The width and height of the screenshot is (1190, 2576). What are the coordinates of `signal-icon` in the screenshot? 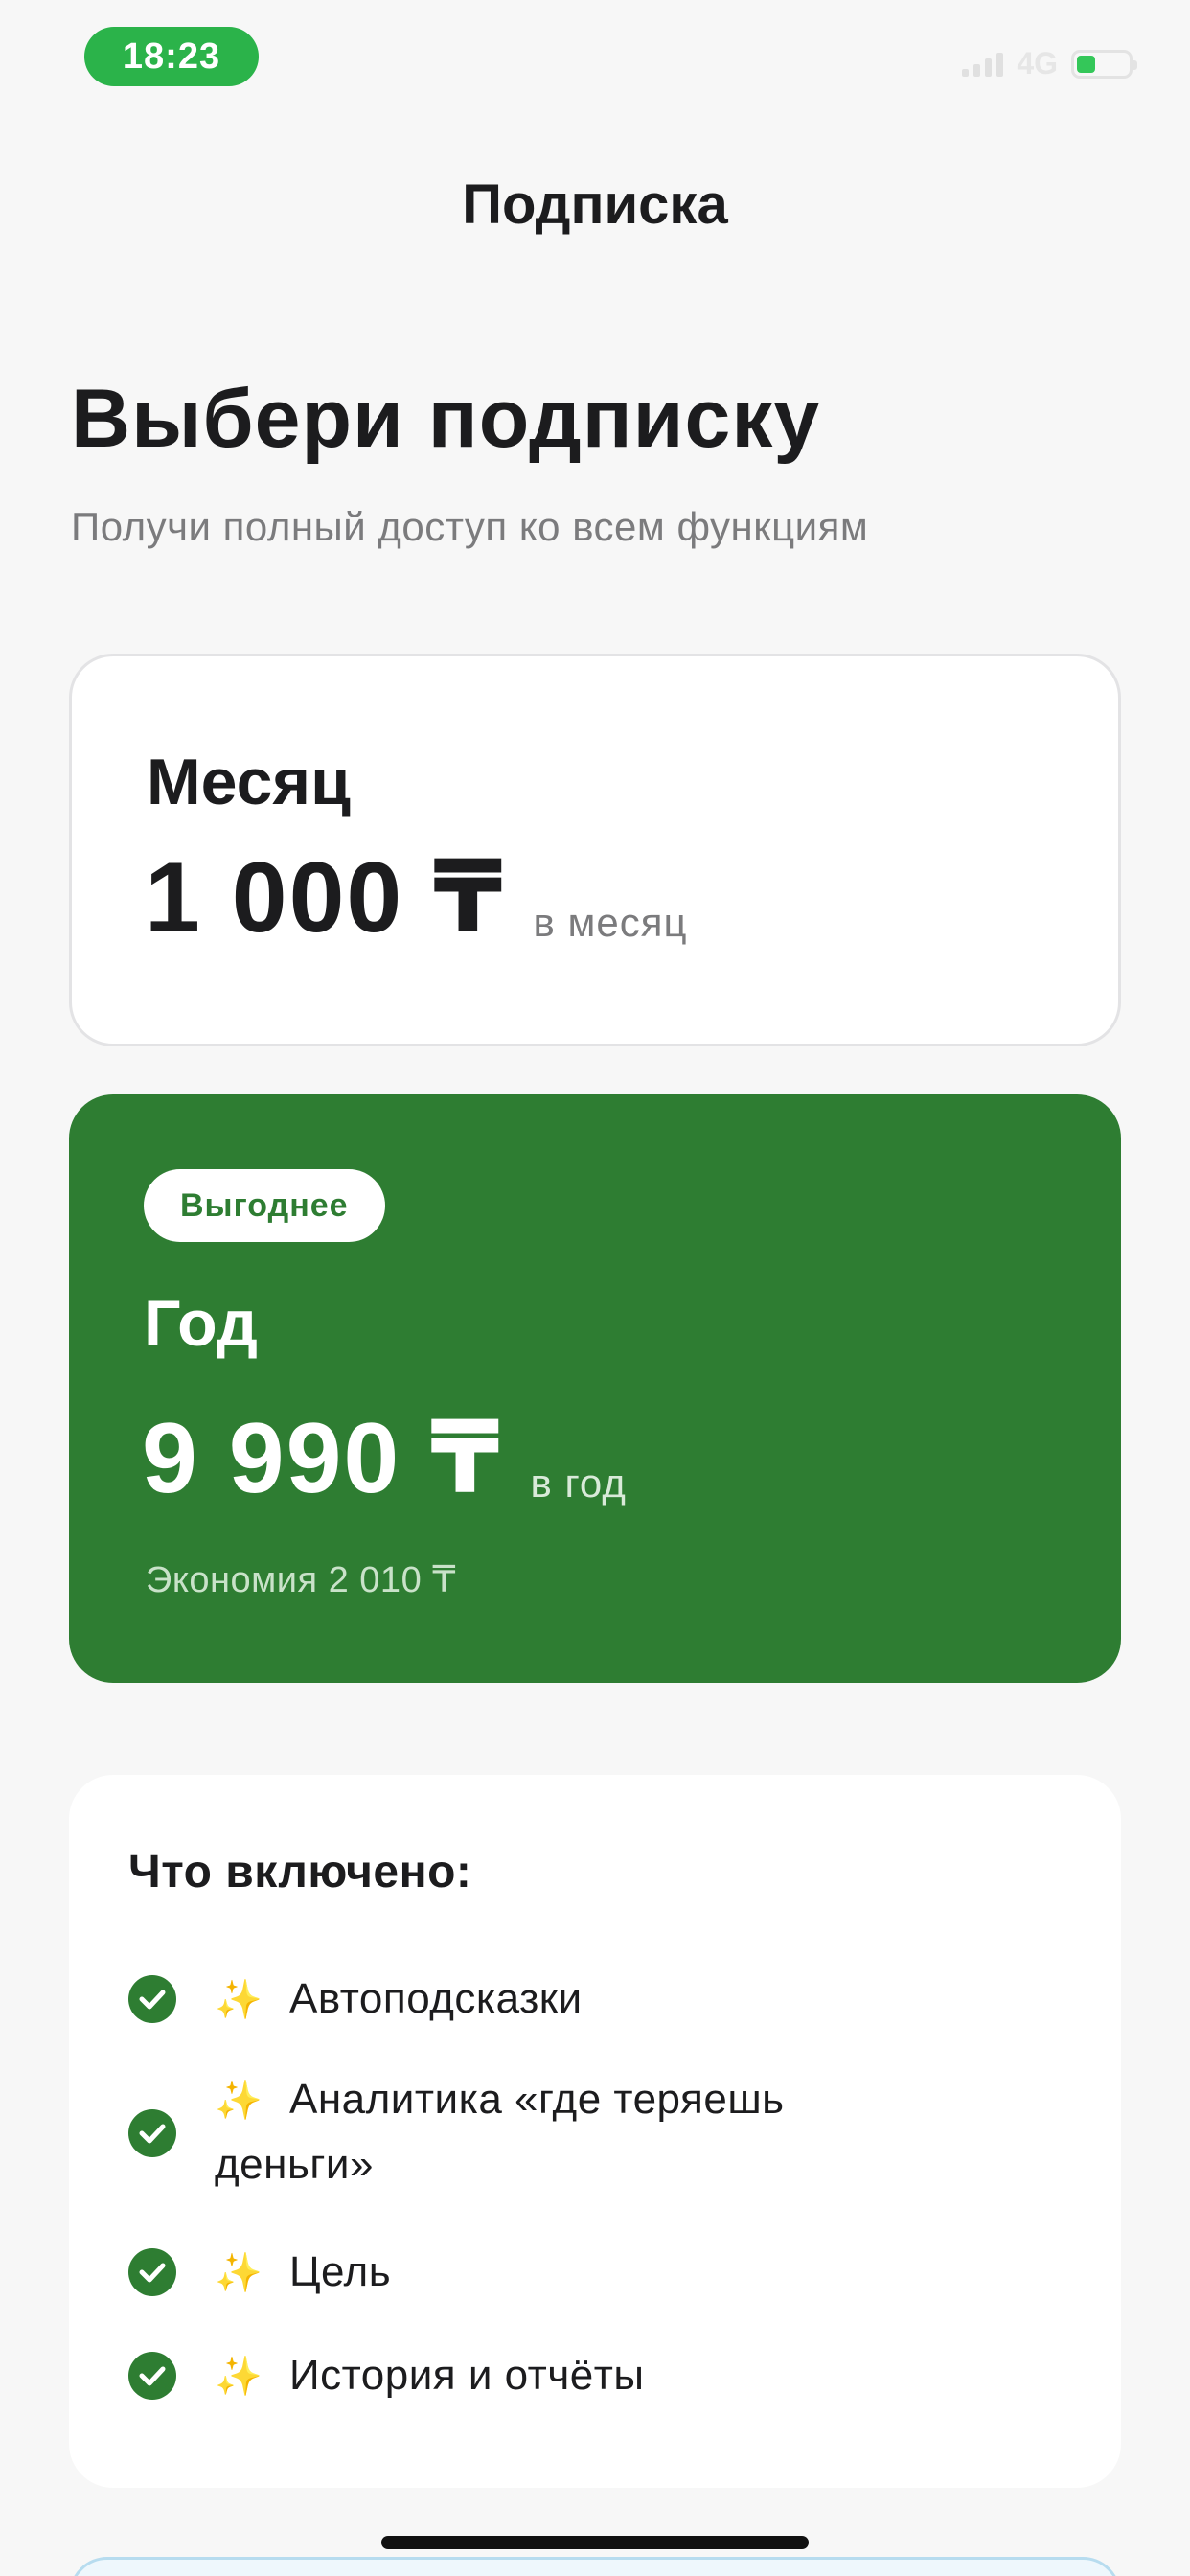 It's located at (983, 64).